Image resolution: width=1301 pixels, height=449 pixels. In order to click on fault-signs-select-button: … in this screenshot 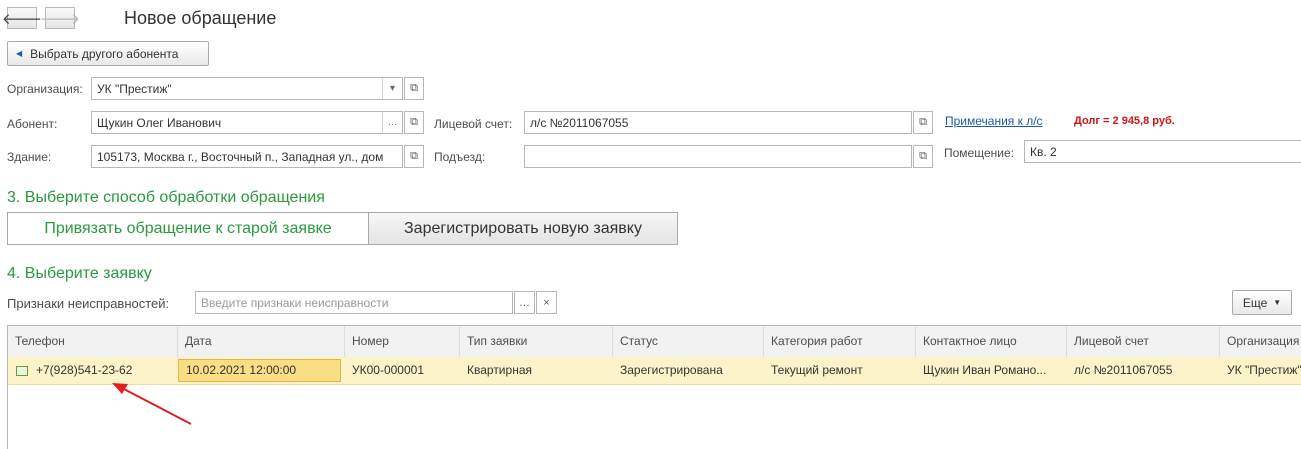, I will do `click(524, 302)`.